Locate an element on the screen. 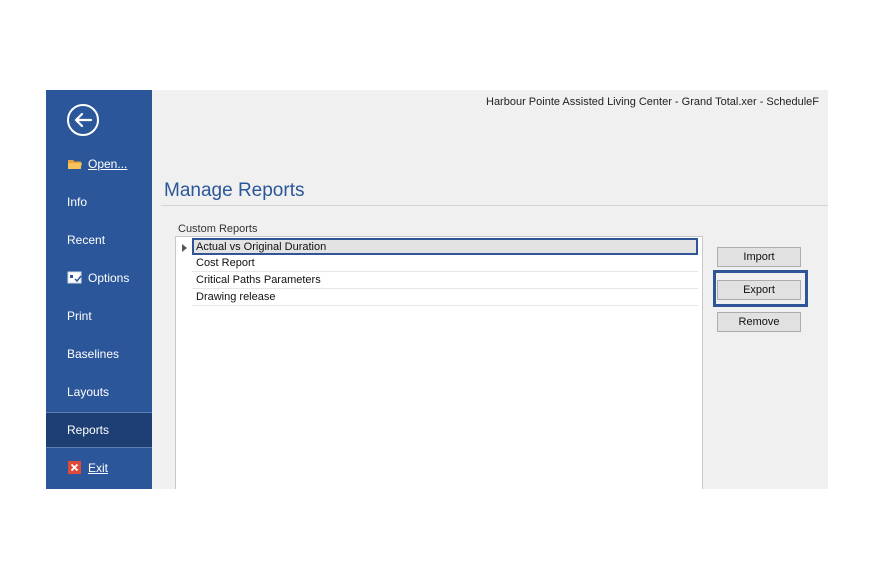  sidebar-item-label: Baselines is located at coordinates (93, 354).